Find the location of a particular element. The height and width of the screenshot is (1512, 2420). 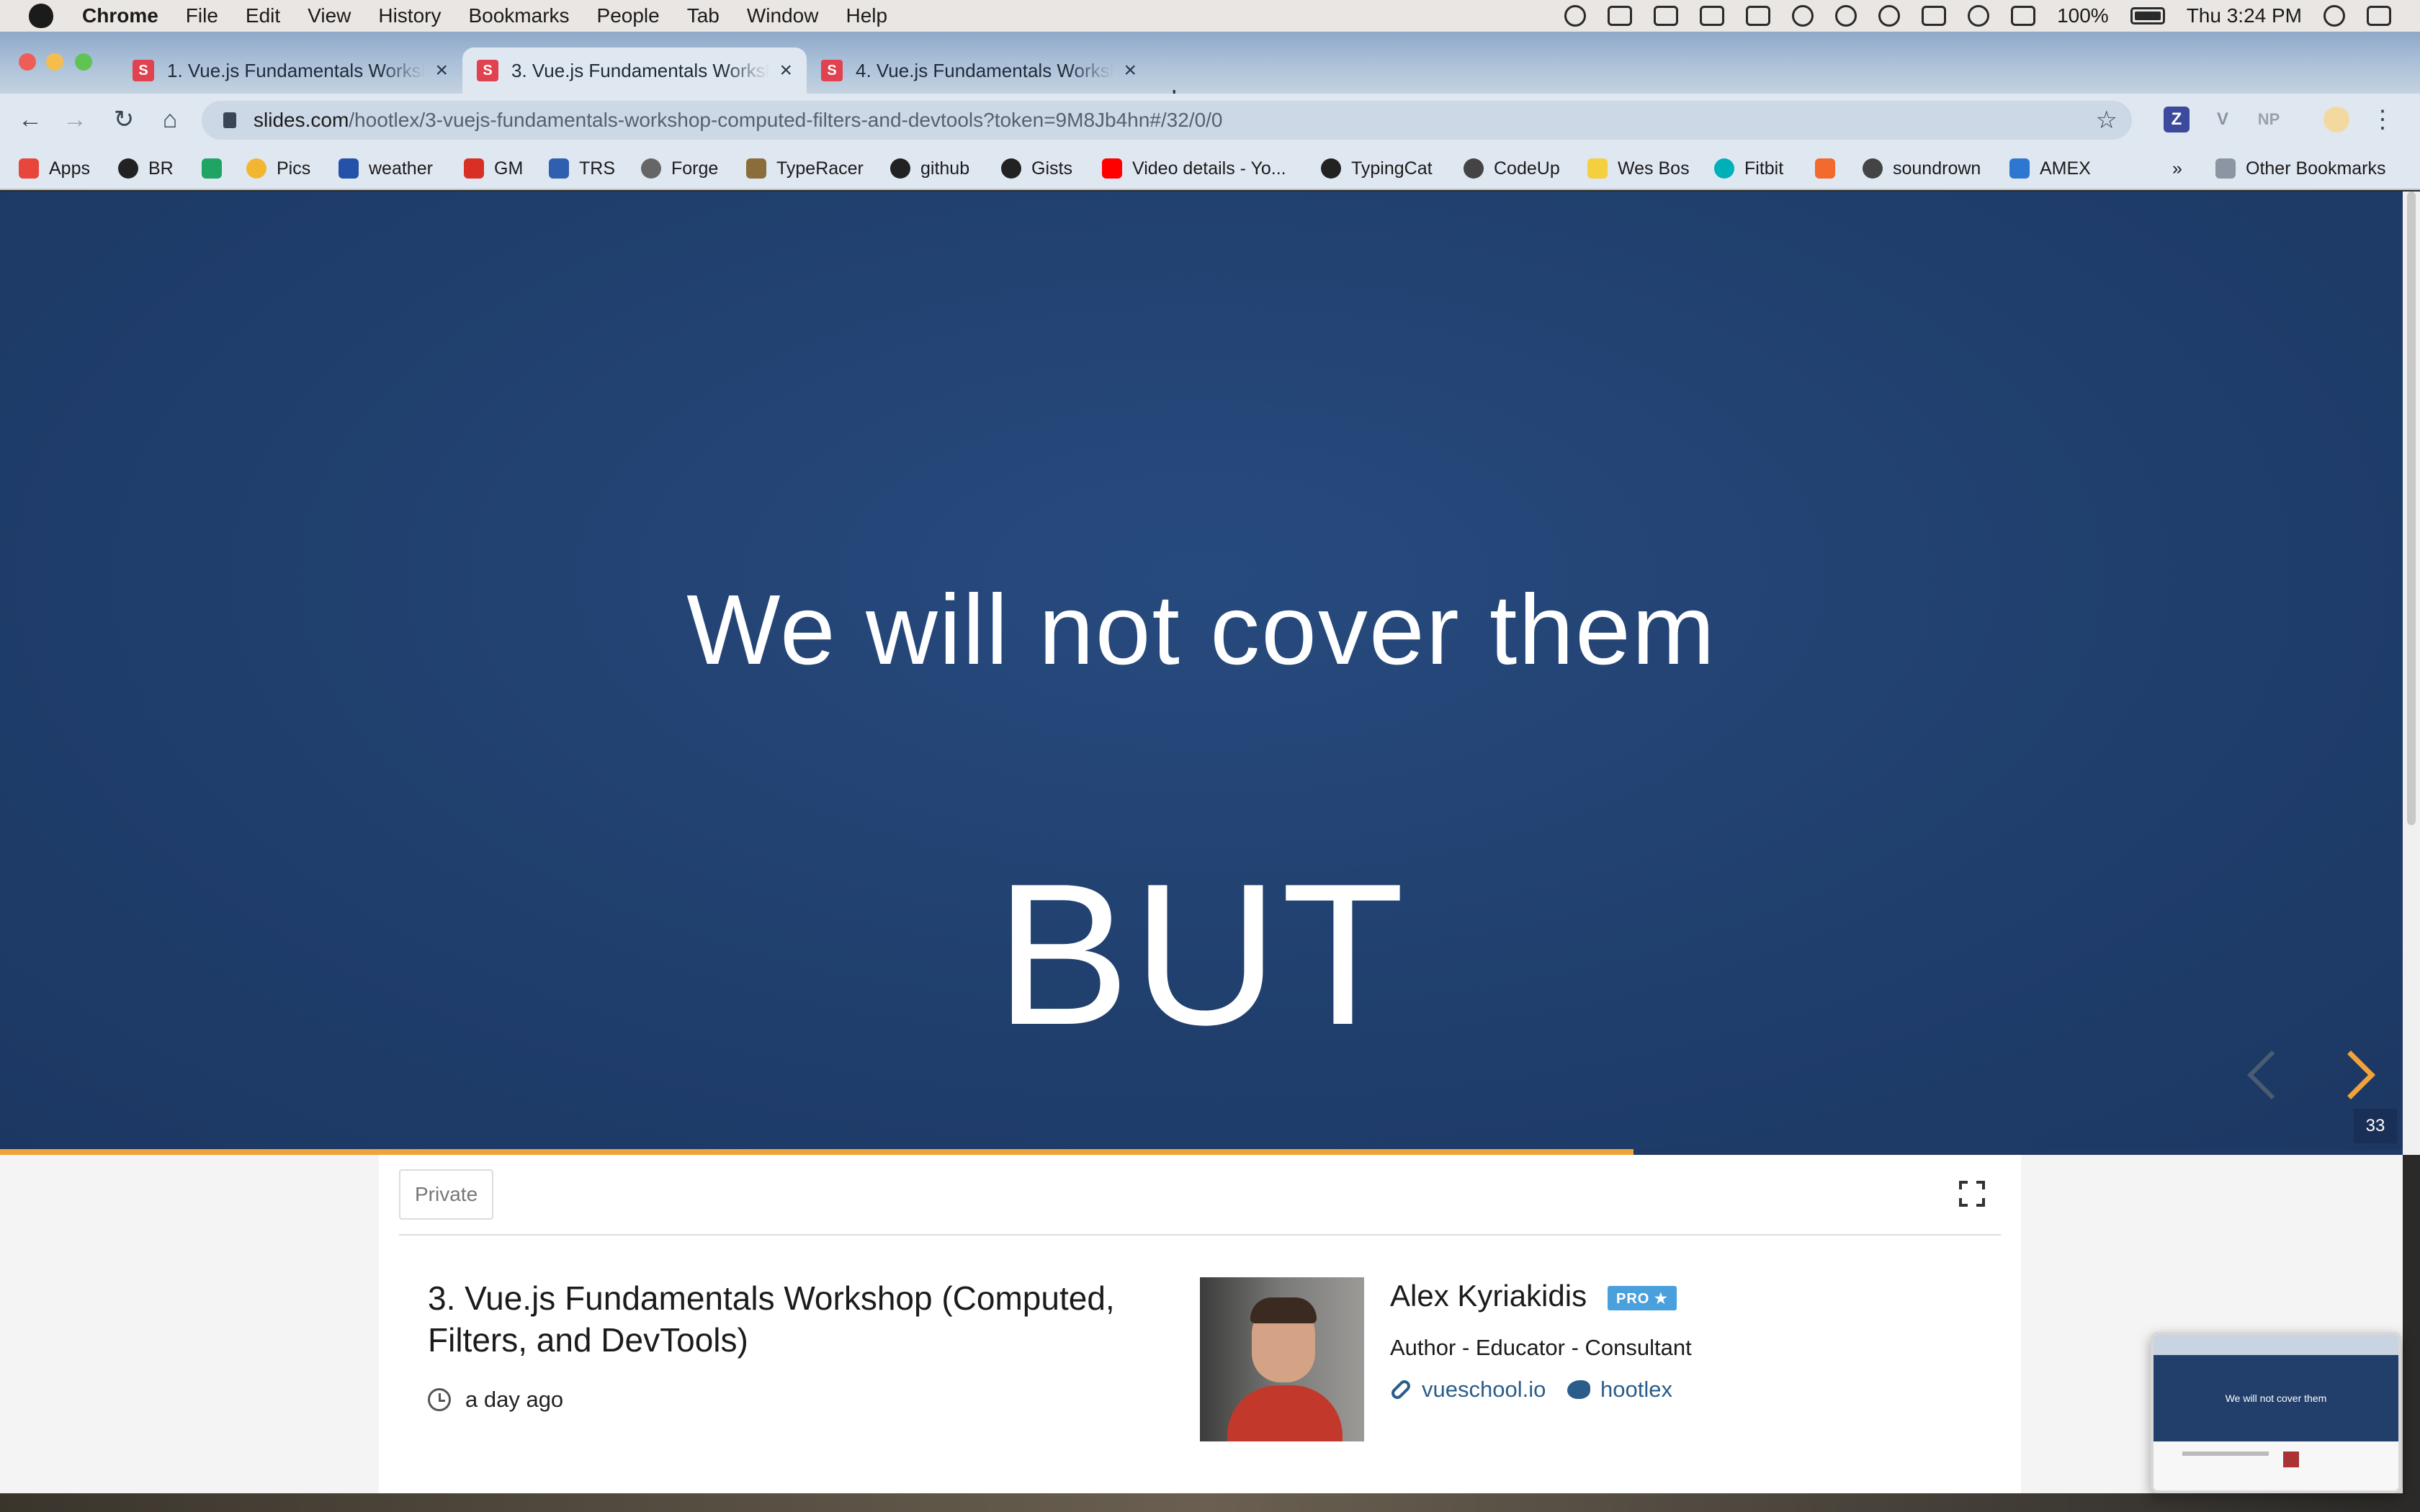

menu-bookmarks: Bookmarks is located at coordinates (518, 15).